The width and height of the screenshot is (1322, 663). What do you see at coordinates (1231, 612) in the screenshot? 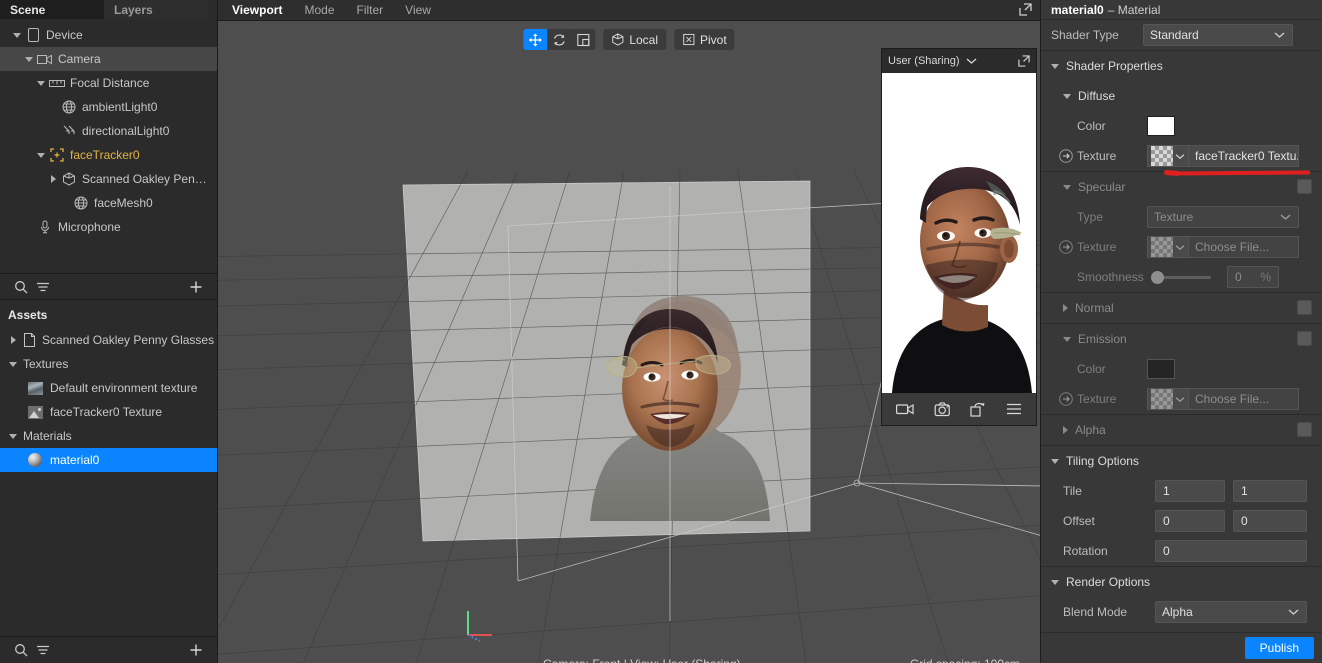
I see `blend-mode-select: Alpha` at bounding box center [1231, 612].